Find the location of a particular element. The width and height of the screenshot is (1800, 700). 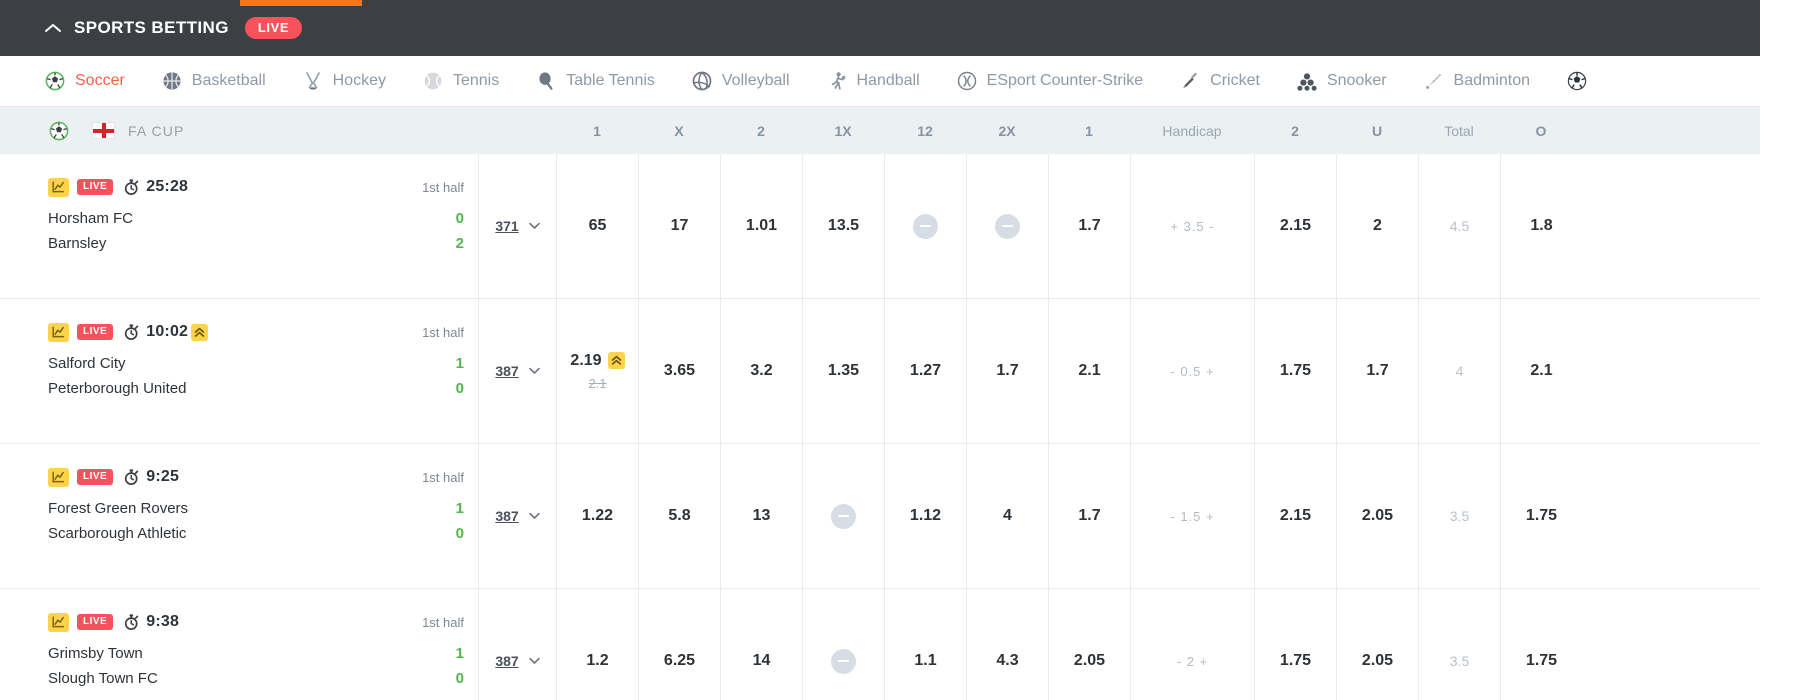

away-team-name: Barnsley is located at coordinates (77, 243).